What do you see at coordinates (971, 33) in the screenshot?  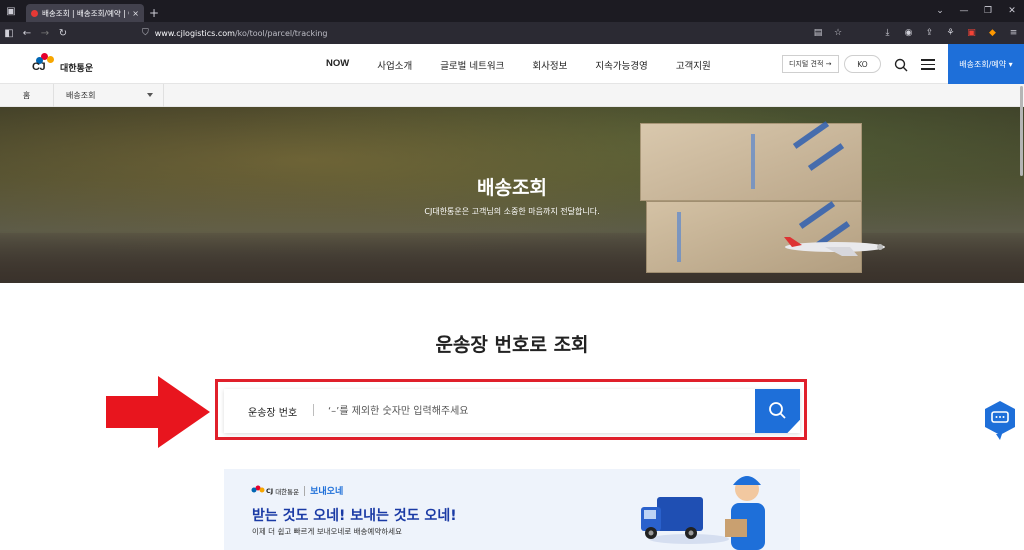 I see `pdf-extension-icon: ▣` at bounding box center [971, 33].